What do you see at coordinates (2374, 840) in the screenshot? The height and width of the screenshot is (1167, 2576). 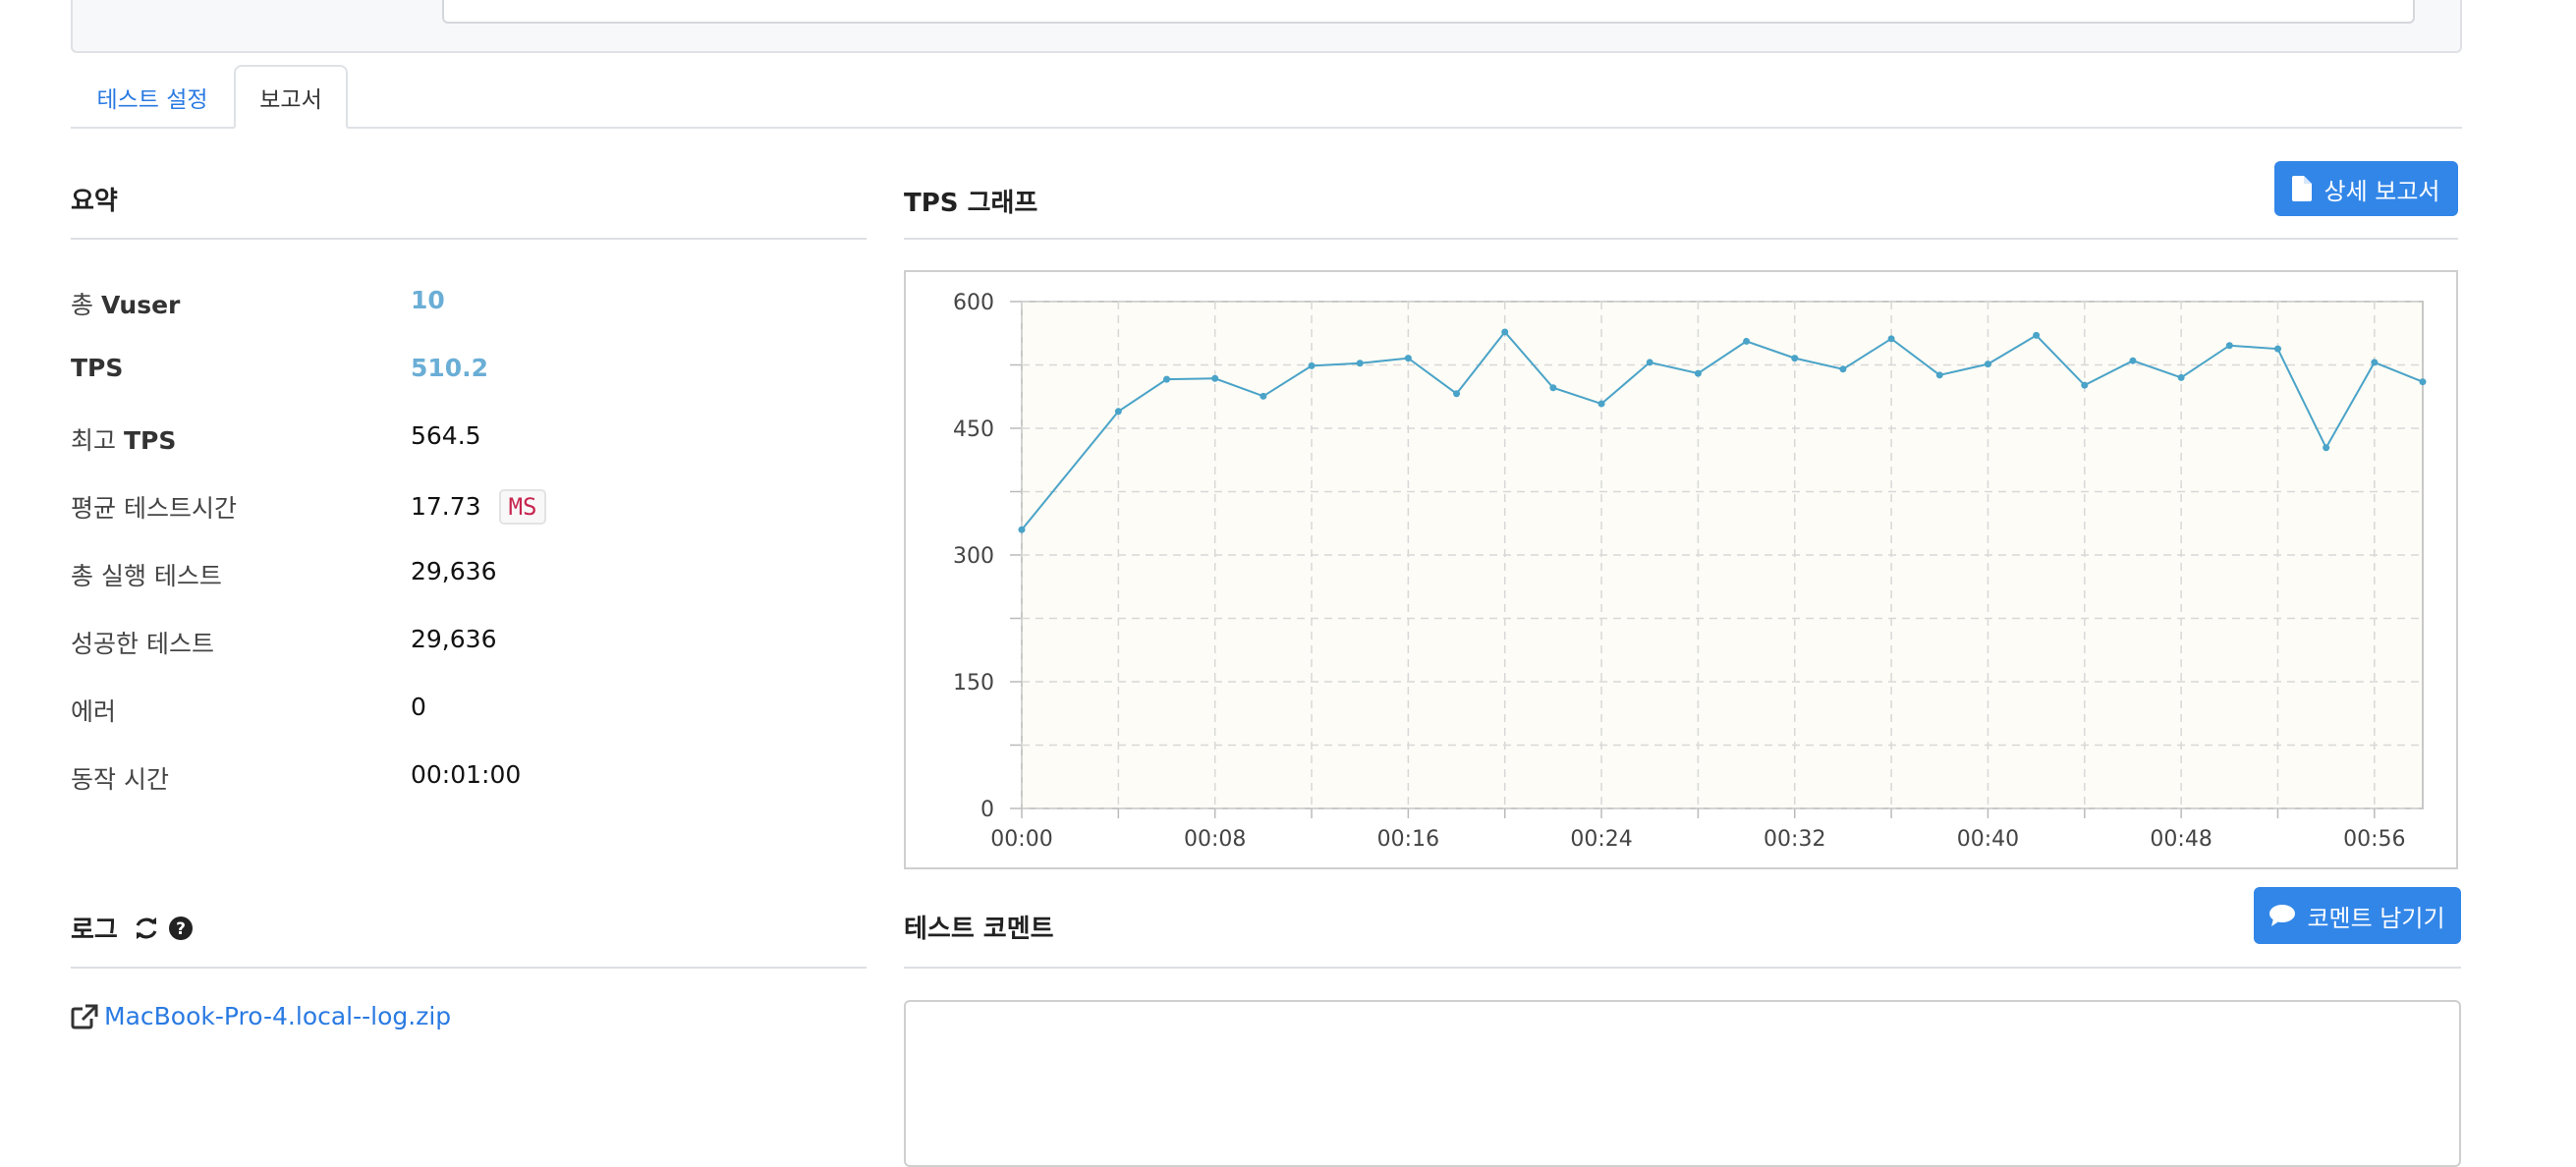 I see `x-tick-label: 00:56` at bounding box center [2374, 840].